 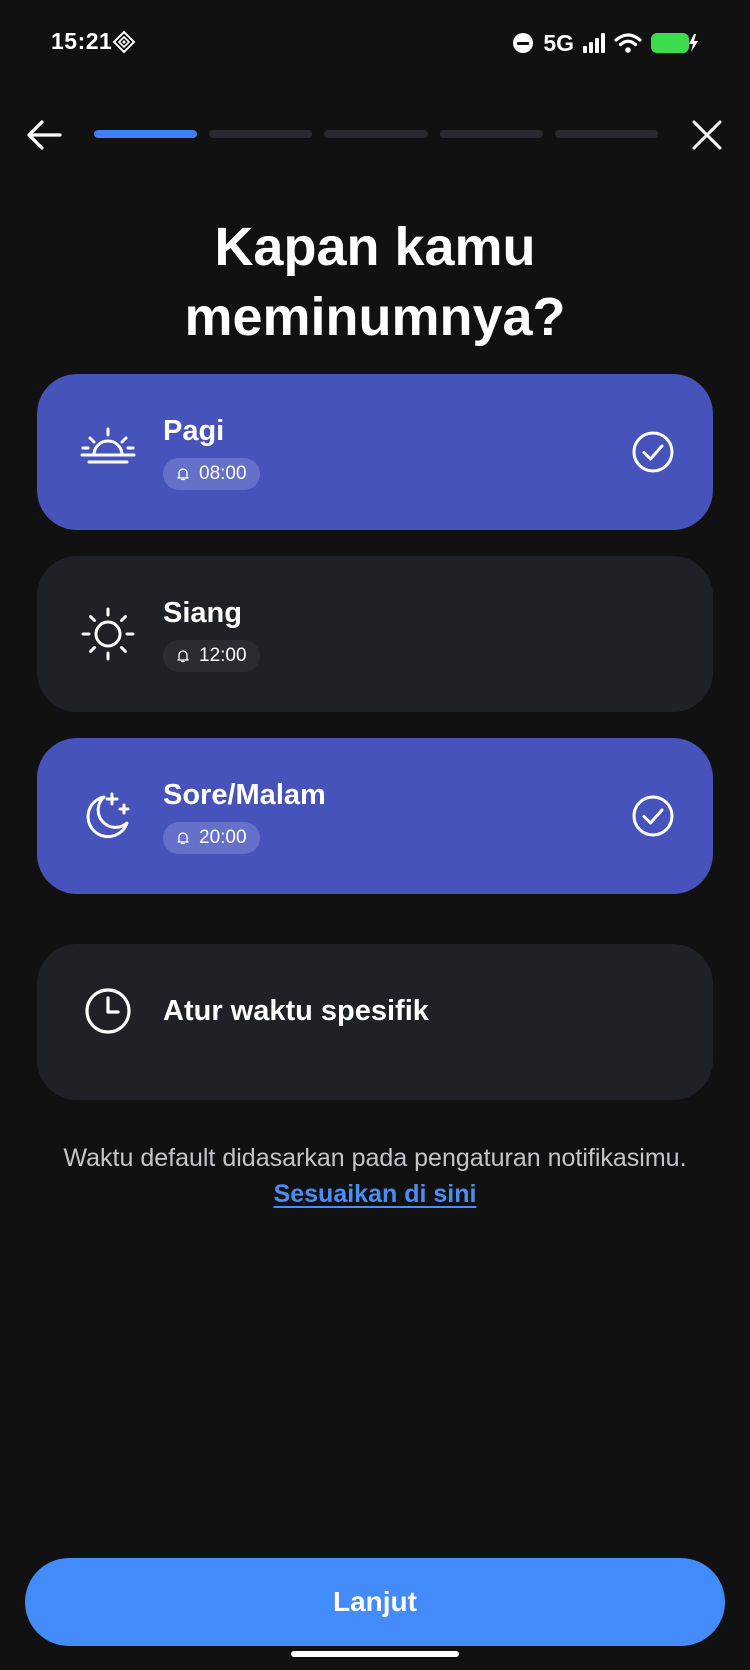 I want to click on back-button, so click(x=45, y=135).